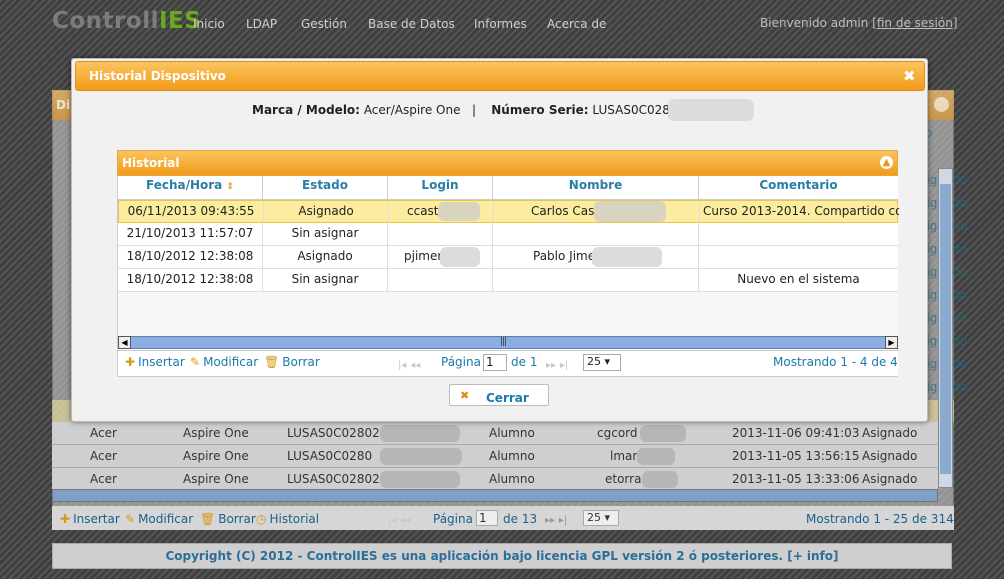 This screenshot has width=1004, height=579. I want to click on background-collapse-icon, so click(941, 104).